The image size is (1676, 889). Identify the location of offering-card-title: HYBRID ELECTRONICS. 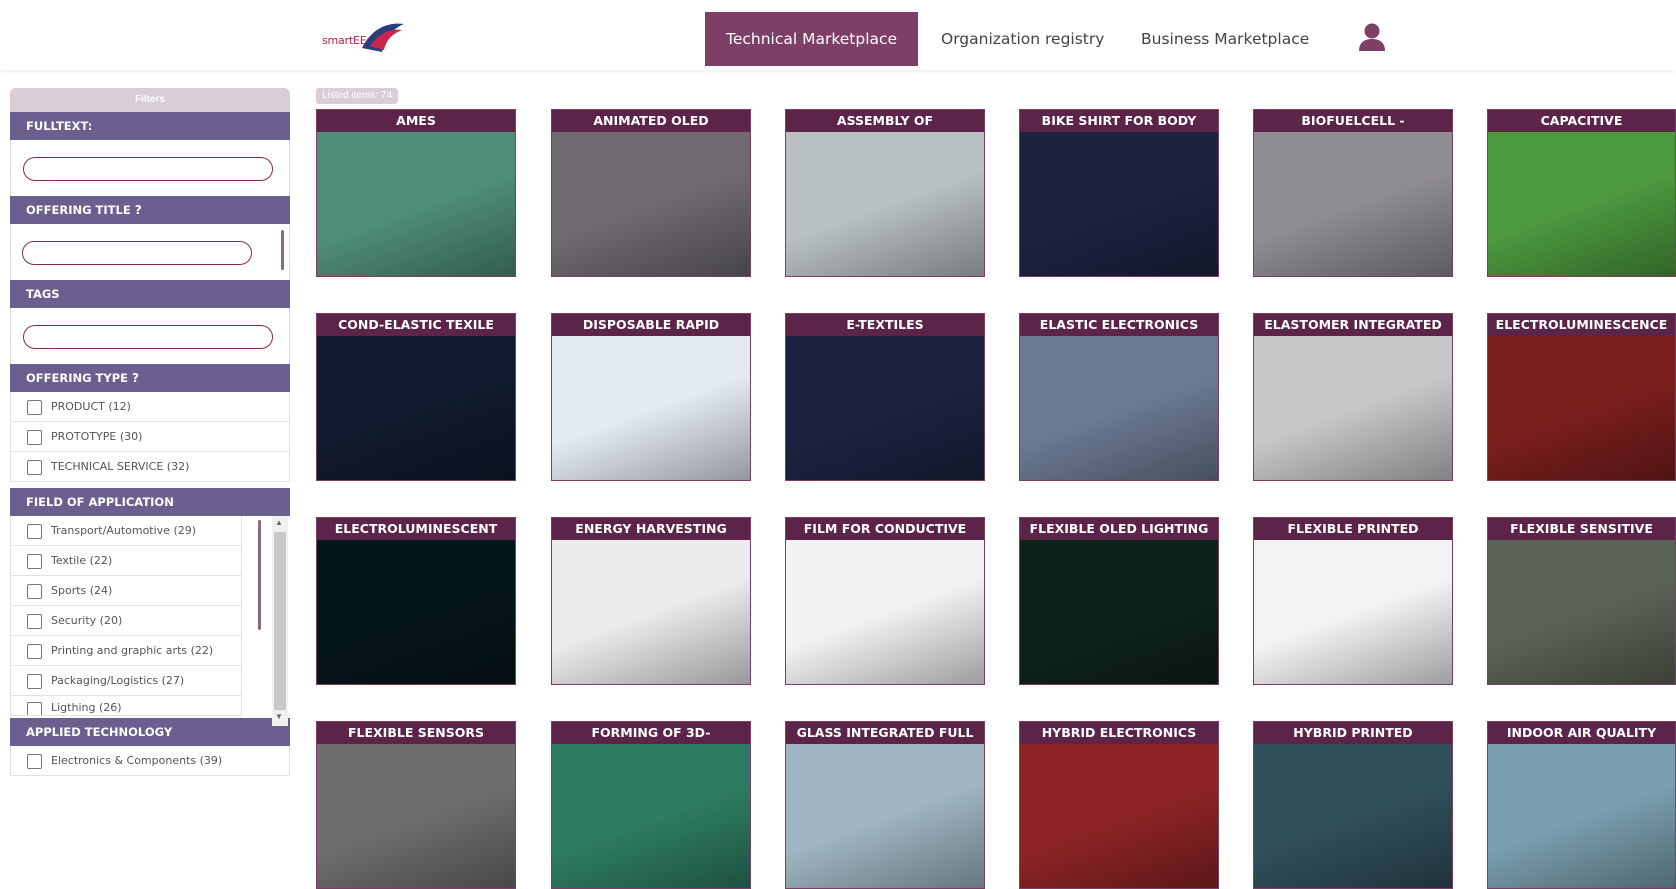
(1119, 733).